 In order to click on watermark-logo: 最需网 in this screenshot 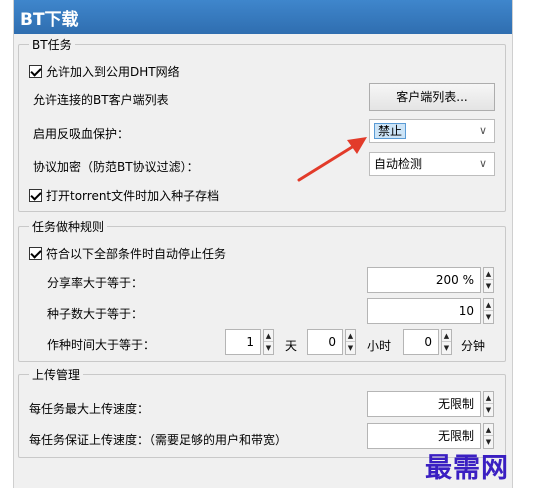, I will do `click(467, 468)`.